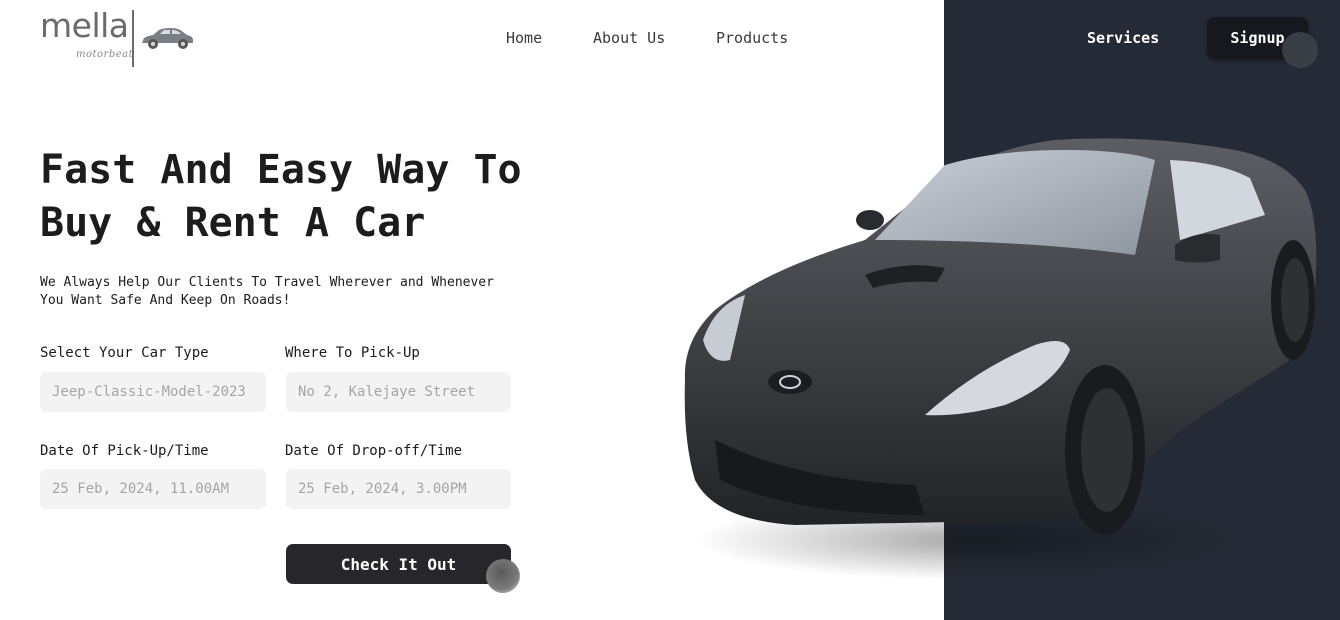 This screenshot has height=620, width=1340. What do you see at coordinates (398, 564) in the screenshot?
I see `check-it-out-button: Check It Out` at bounding box center [398, 564].